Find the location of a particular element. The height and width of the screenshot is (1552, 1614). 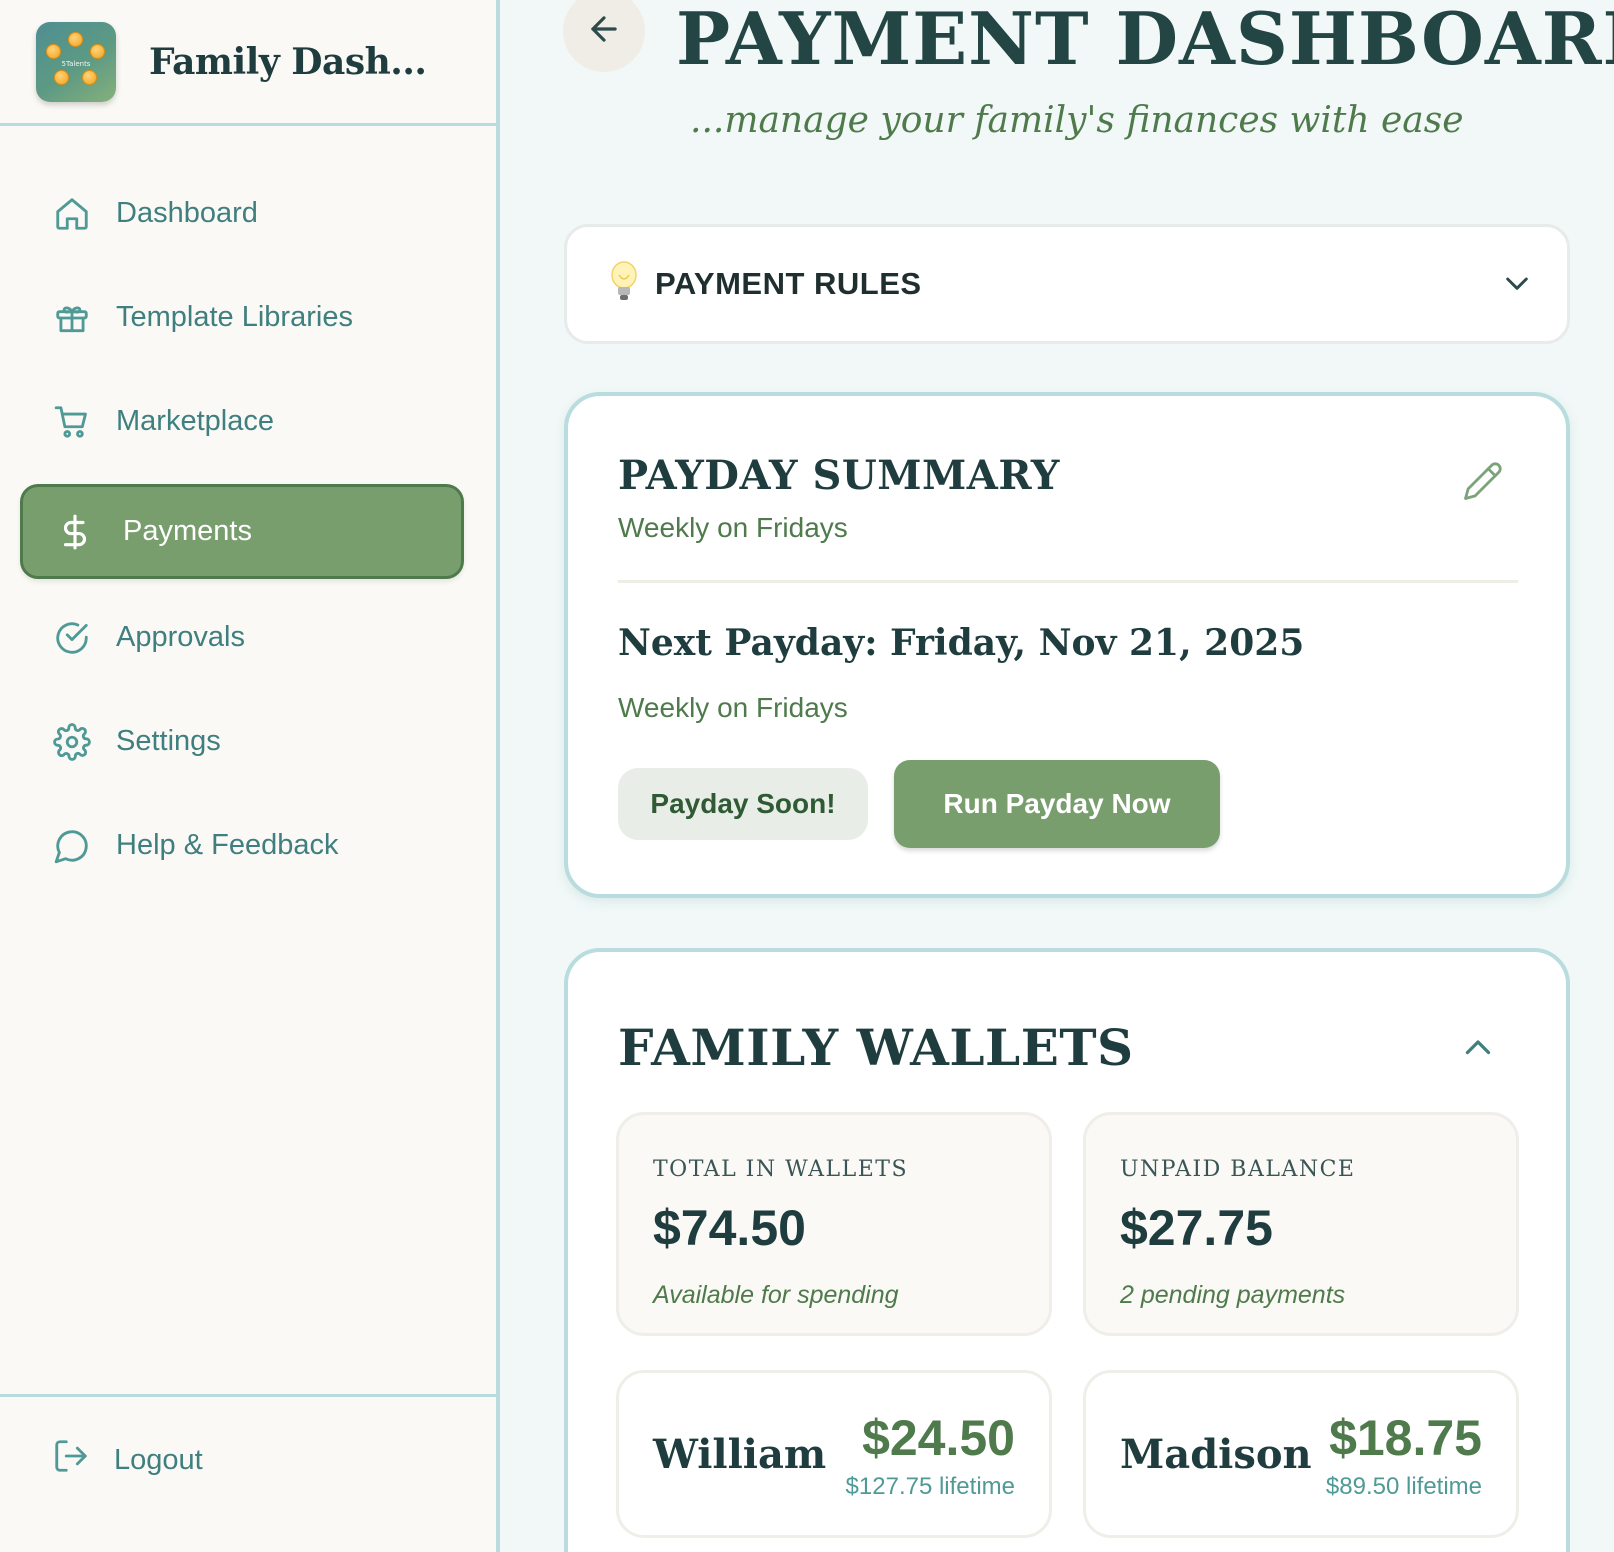

stat-label: TOTAL IN WALLETS is located at coordinates (781, 1169).